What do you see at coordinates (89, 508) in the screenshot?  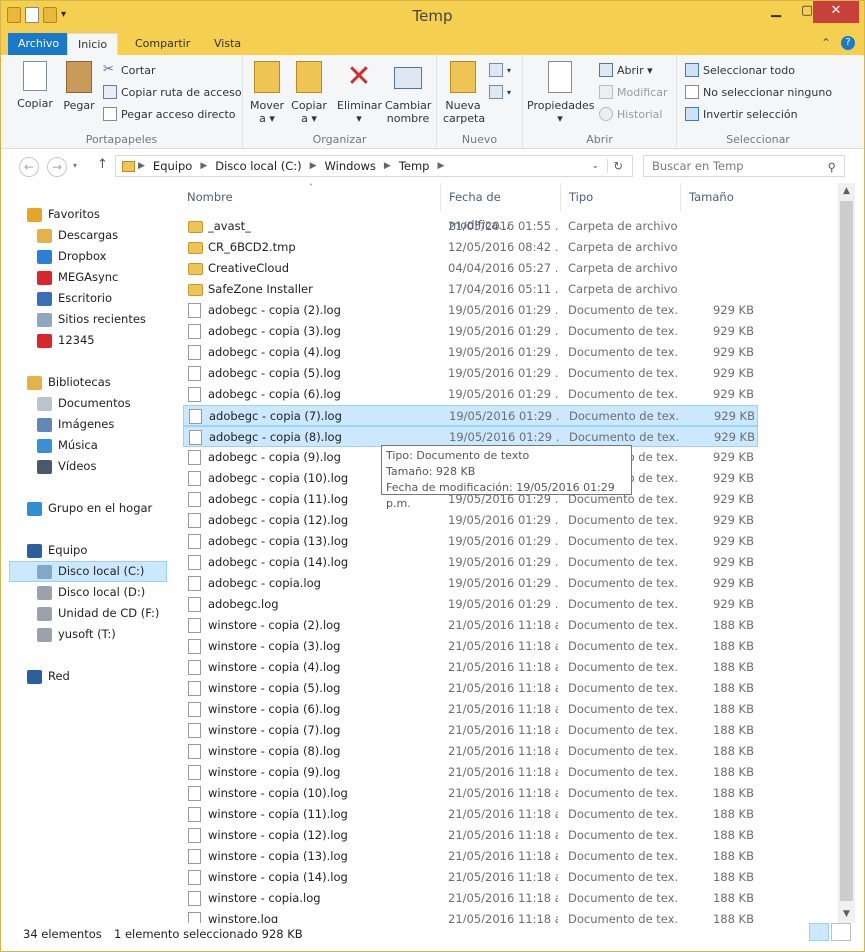 I see `nav-item-grupo-en-el-hogar: Grupo en el hogar` at bounding box center [89, 508].